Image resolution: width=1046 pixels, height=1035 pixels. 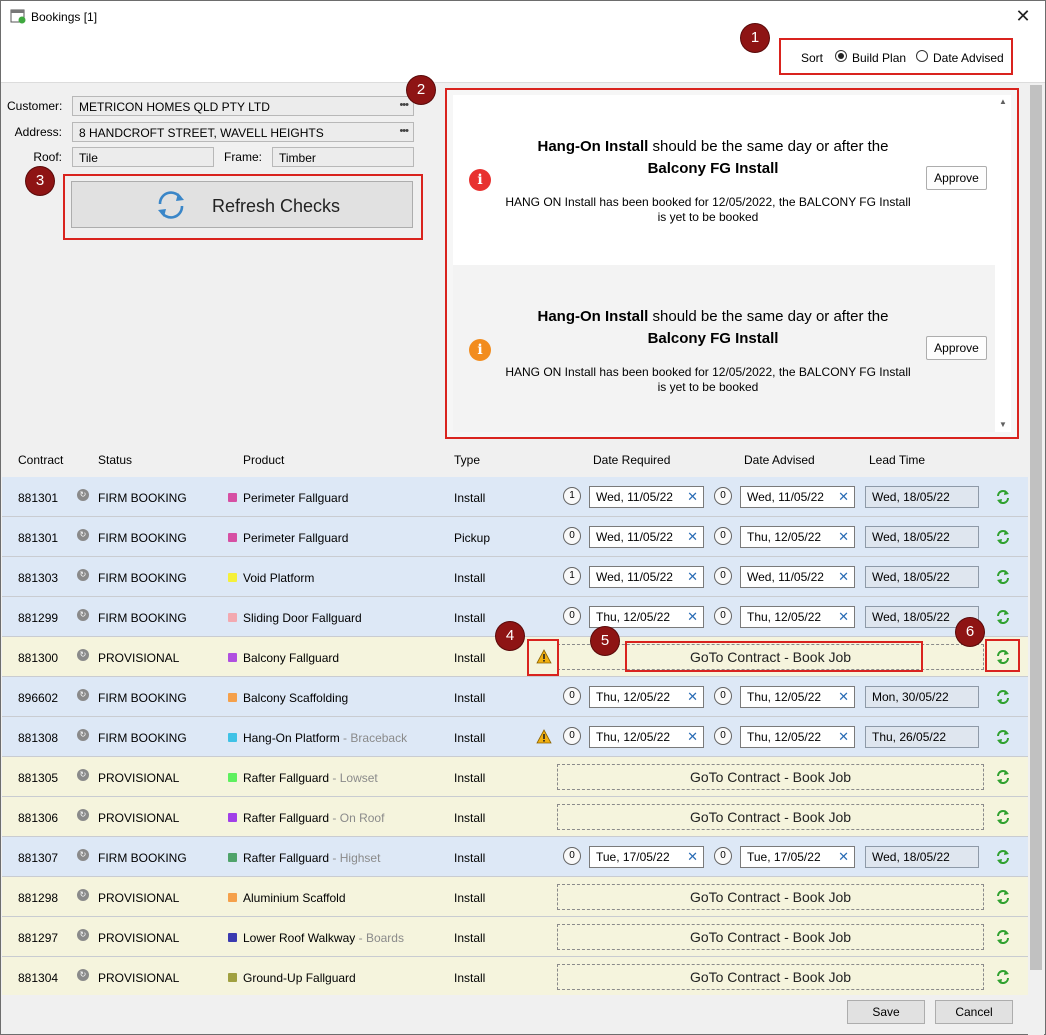 What do you see at coordinates (355, 778) in the screenshot?
I see `product-variant: - Lowset` at bounding box center [355, 778].